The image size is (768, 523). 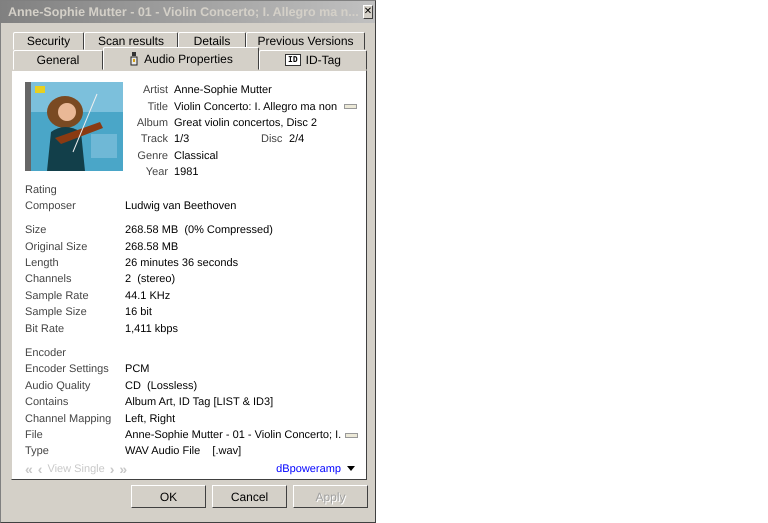 What do you see at coordinates (67, 369) in the screenshot?
I see `field-label: Encoder Settings` at bounding box center [67, 369].